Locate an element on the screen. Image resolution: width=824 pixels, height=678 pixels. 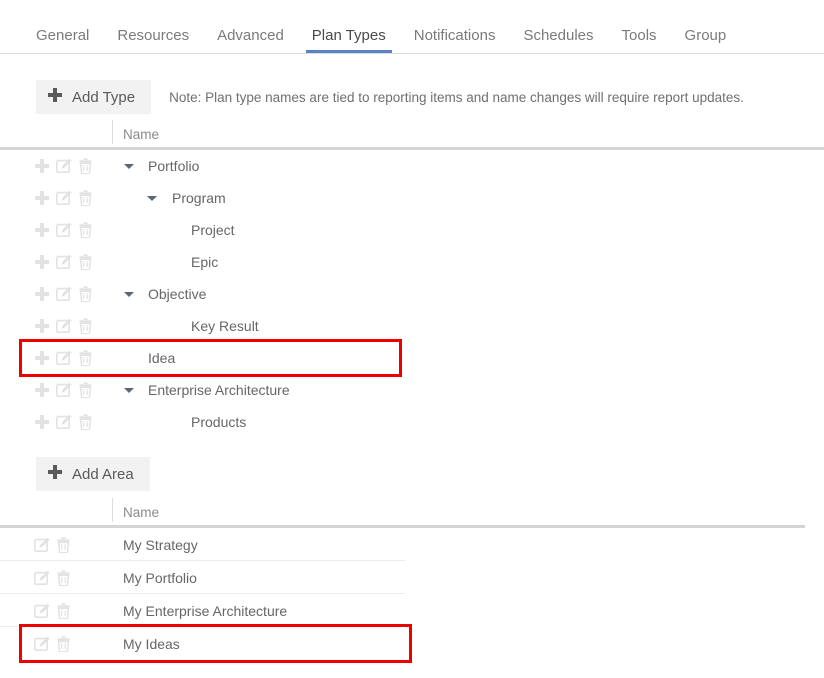
tab-general: General is located at coordinates (62, 40).